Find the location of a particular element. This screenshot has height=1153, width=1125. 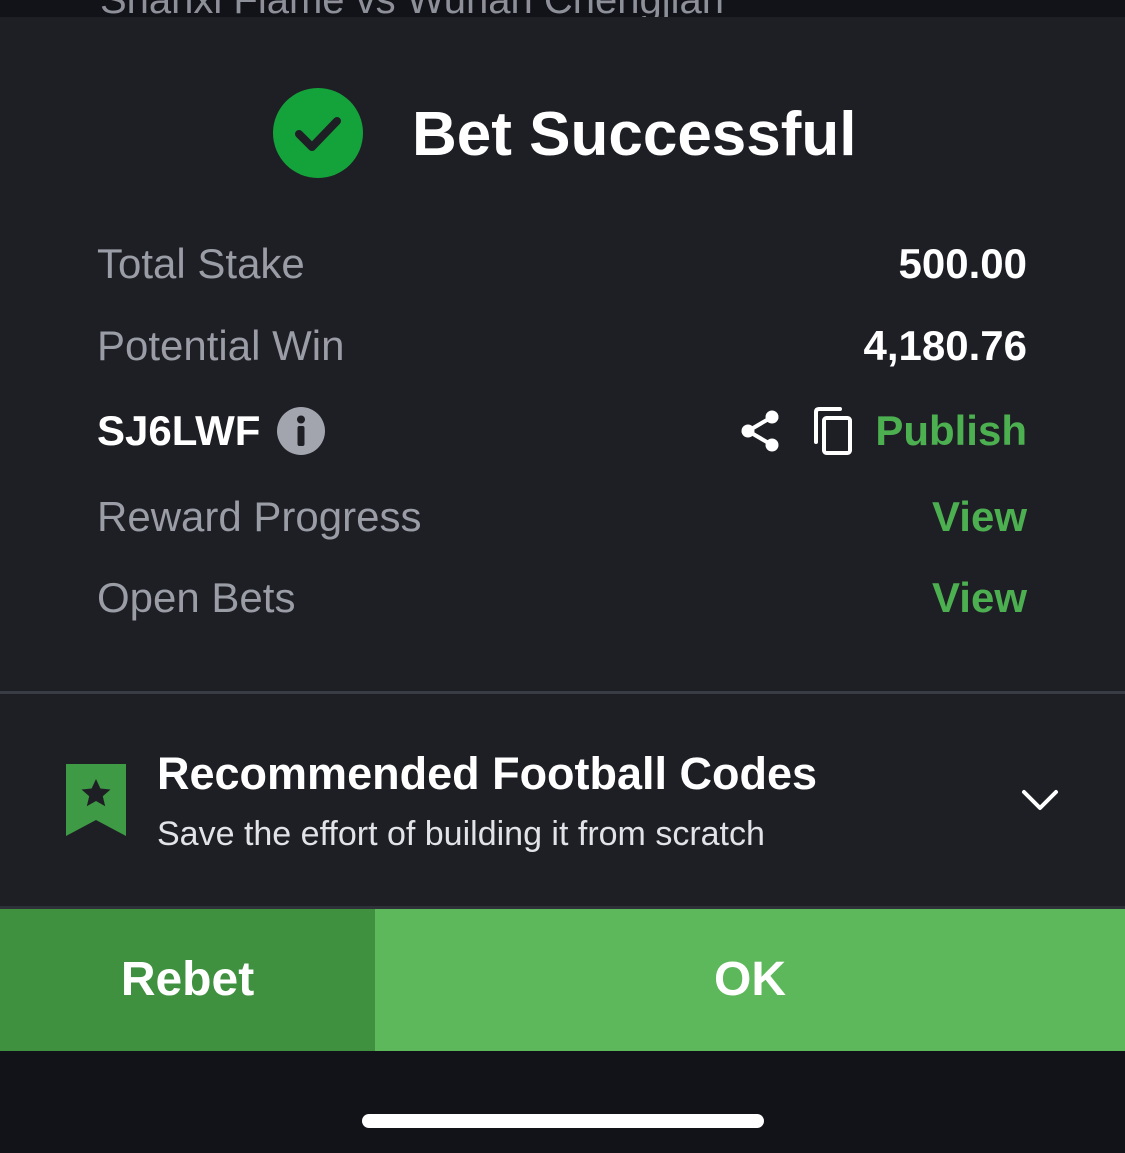

total-stake-label: Total Stake is located at coordinates (201, 263).